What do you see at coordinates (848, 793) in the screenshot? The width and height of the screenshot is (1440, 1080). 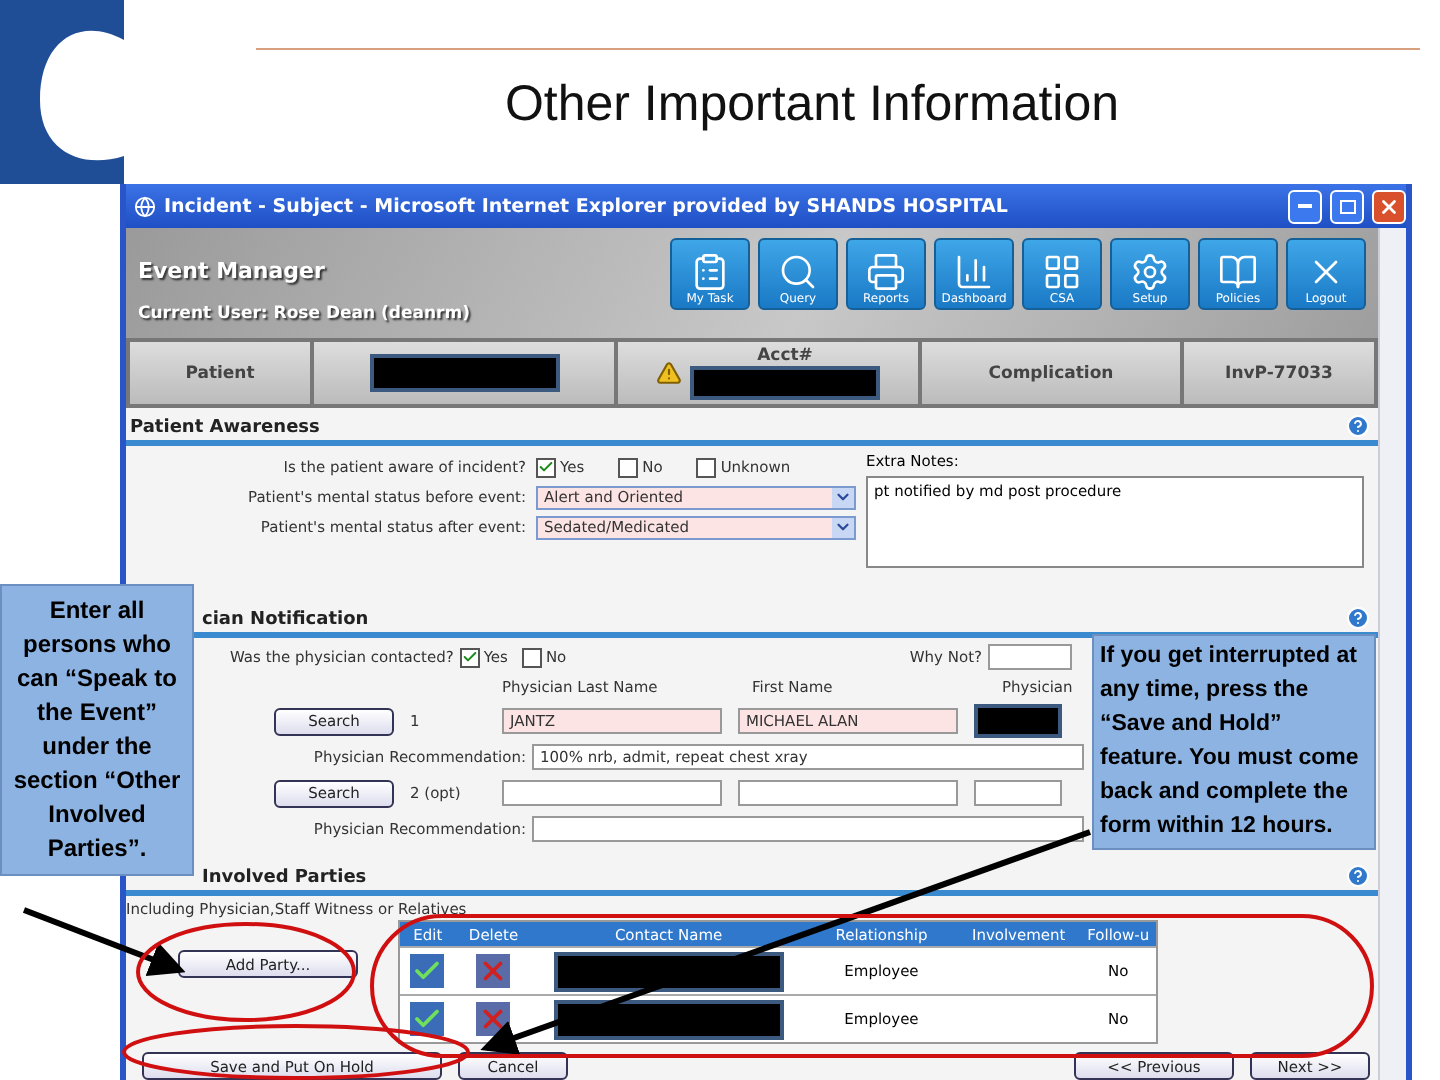 I see `first-name-field` at bounding box center [848, 793].